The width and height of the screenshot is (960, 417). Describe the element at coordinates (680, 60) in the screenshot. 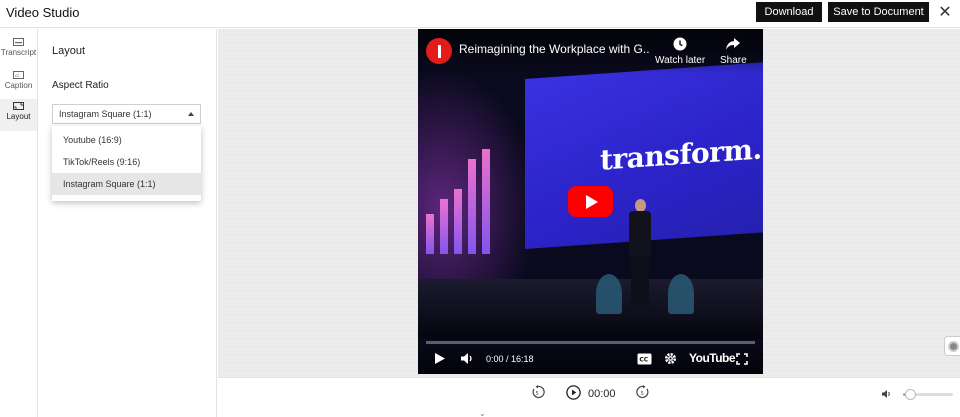

I see `watch-later-label: Watch later` at that location.